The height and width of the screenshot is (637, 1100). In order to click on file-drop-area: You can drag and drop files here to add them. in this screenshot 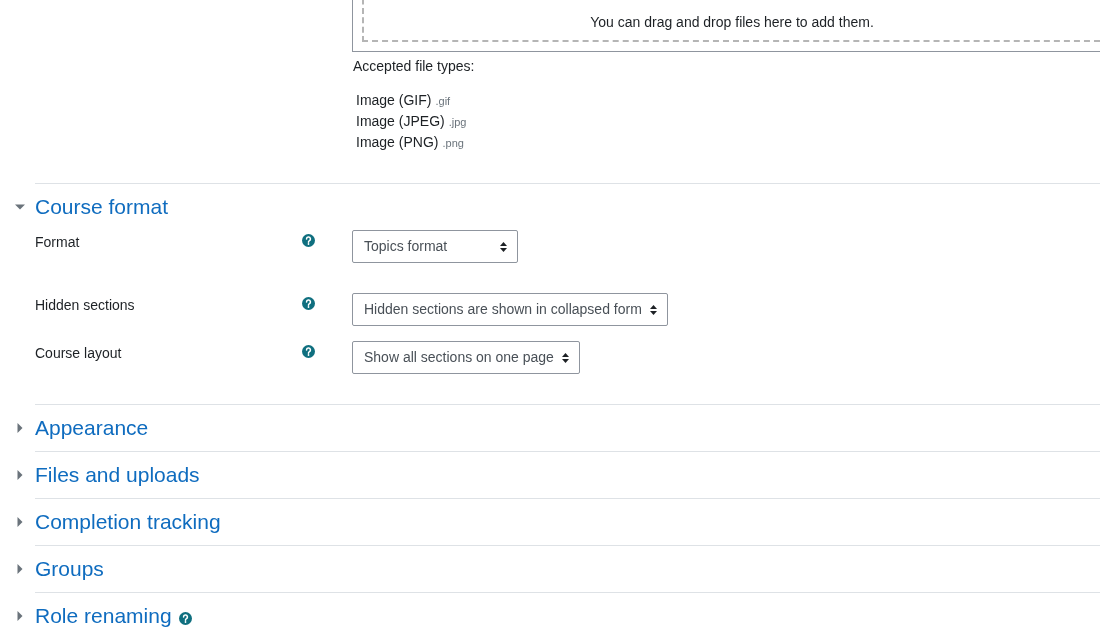, I will do `click(726, 26)`.